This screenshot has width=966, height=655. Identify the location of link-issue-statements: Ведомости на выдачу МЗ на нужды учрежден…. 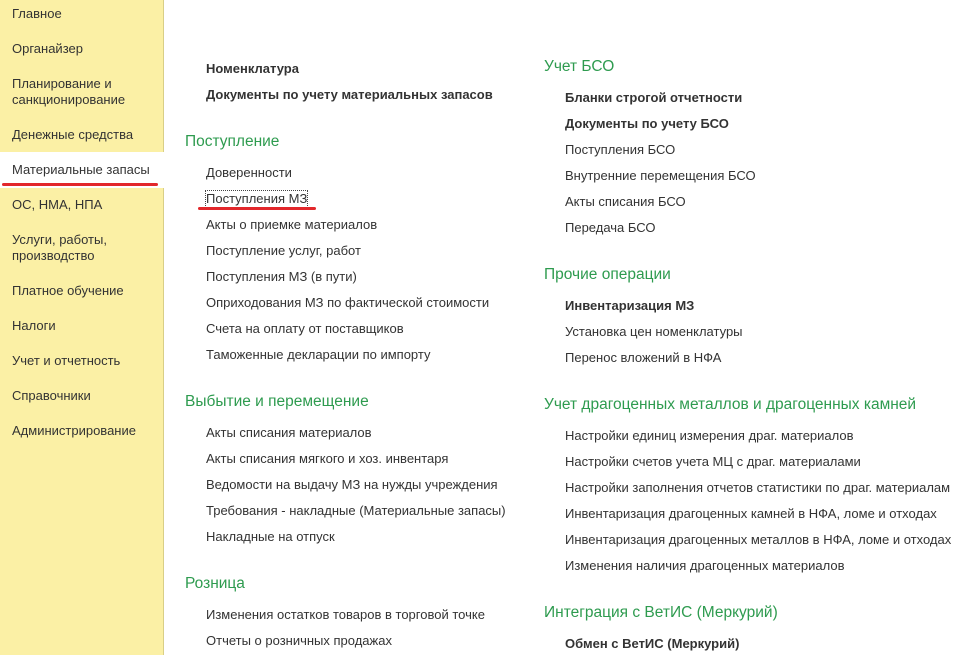
(352, 485).